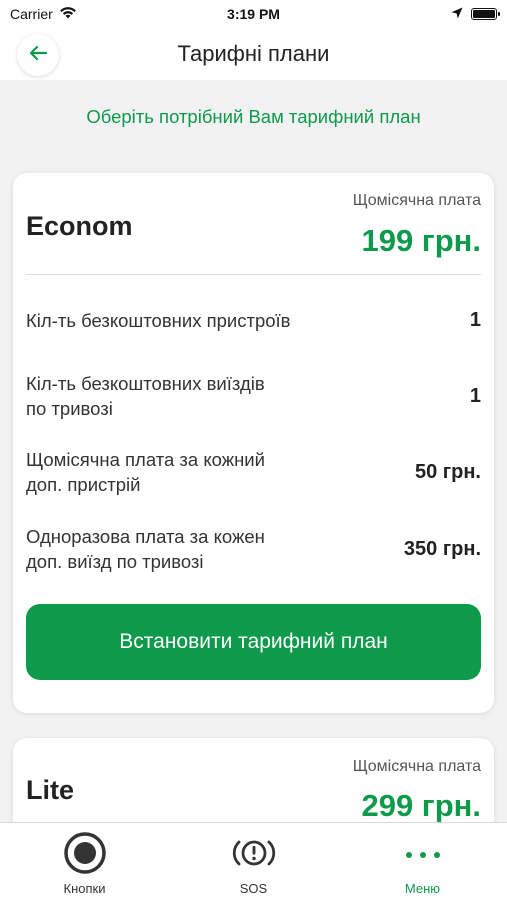 This screenshot has width=507, height=900. I want to click on tab-buttons: Кнопки, so click(84, 861).